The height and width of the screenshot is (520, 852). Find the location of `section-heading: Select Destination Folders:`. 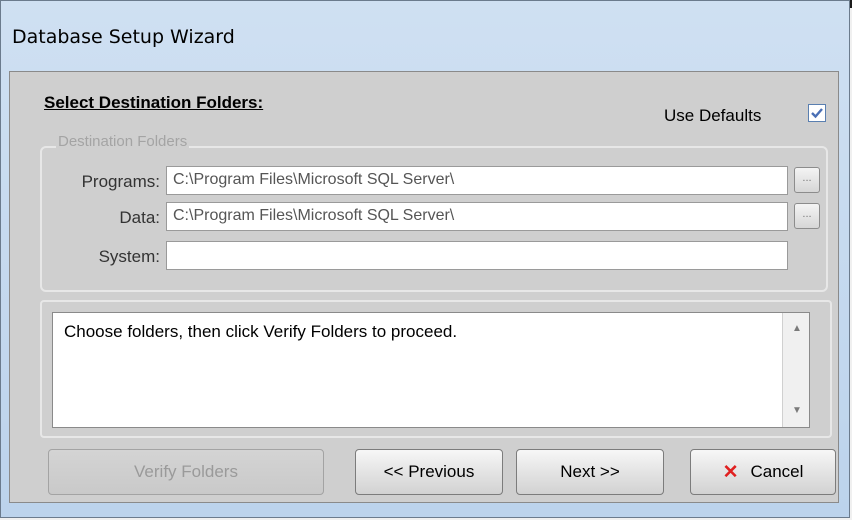

section-heading: Select Destination Folders: is located at coordinates (154, 102).